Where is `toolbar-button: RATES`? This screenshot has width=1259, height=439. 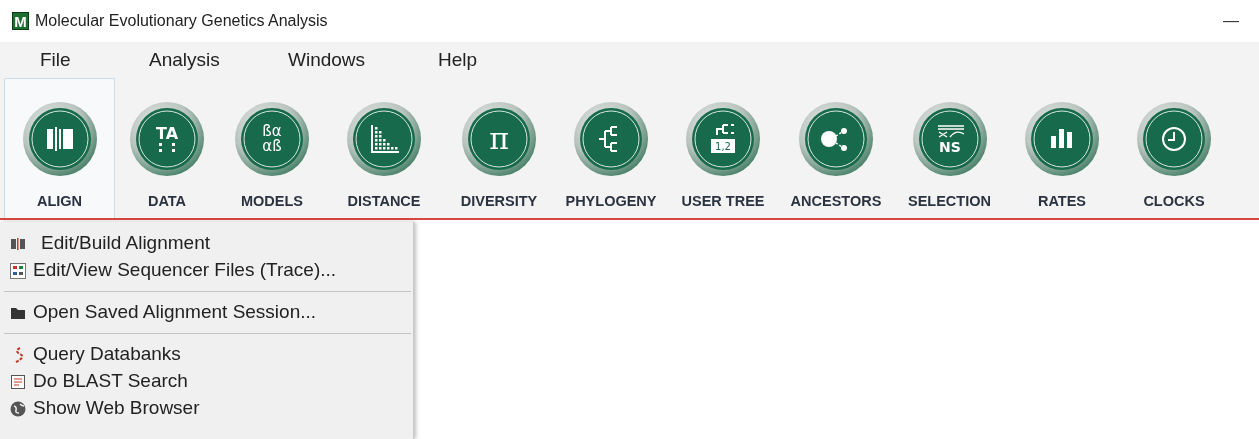
toolbar-button: RATES is located at coordinates (1062, 148).